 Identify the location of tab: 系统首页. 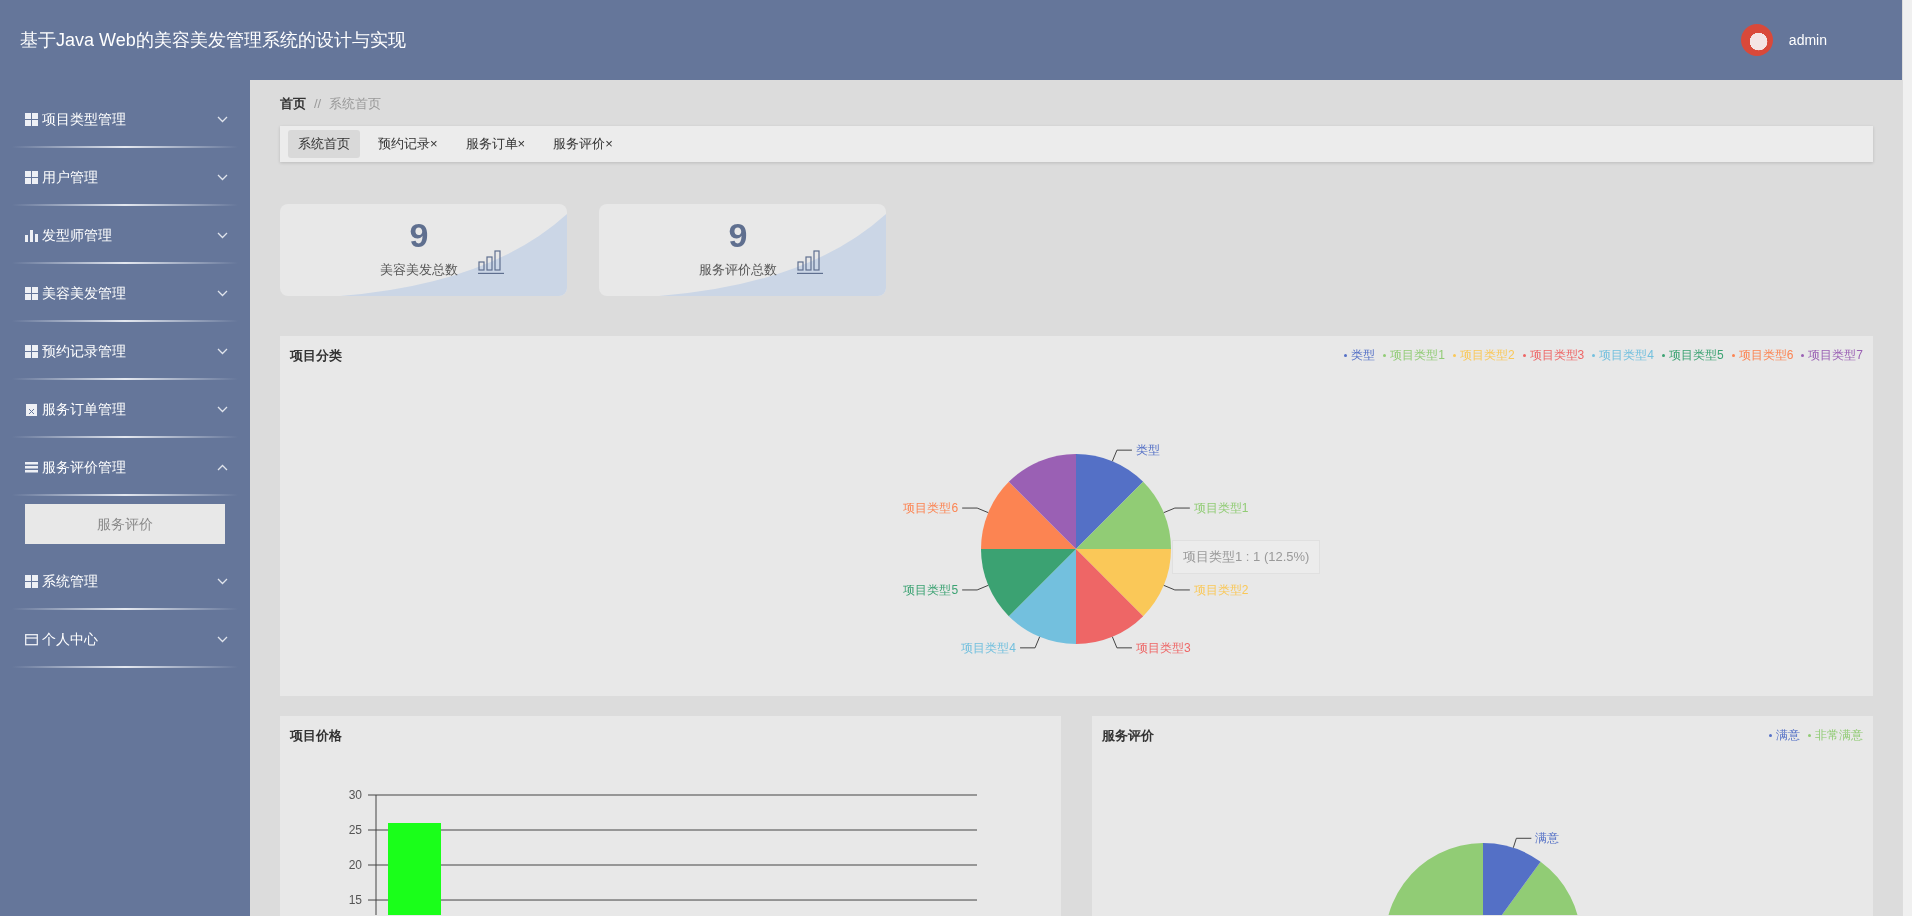
(324, 143).